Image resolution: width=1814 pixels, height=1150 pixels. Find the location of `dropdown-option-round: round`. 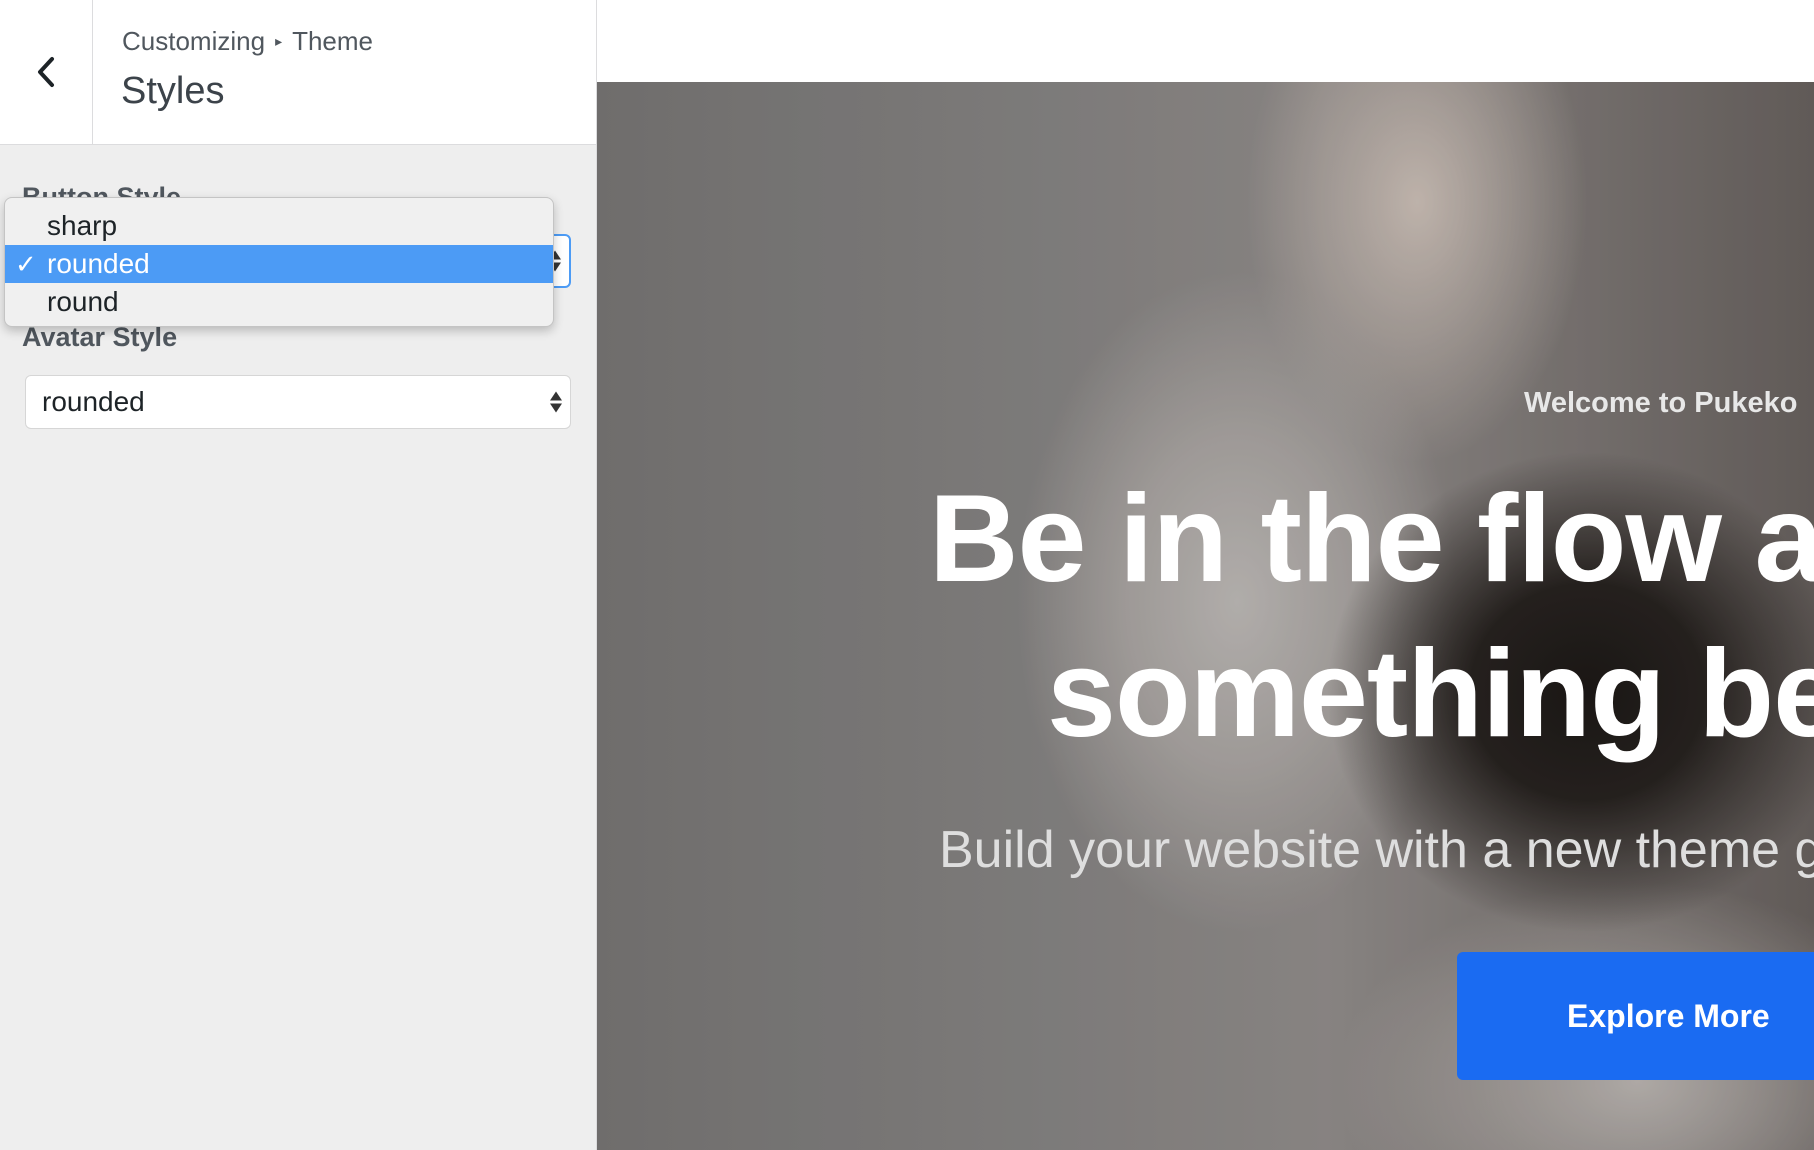

dropdown-option-round: round is located at coordinates (279, 302).